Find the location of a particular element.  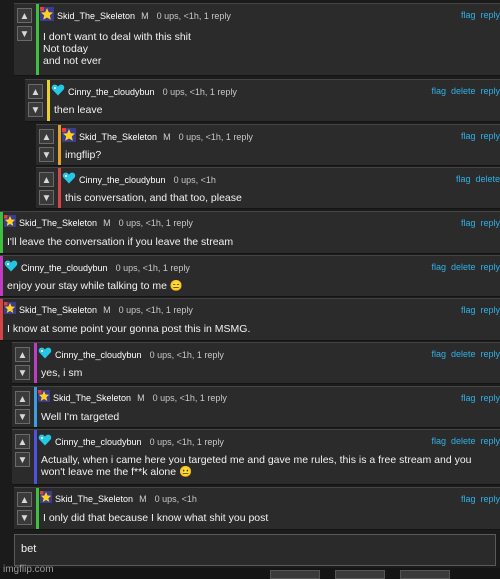

comment-actions: flag delete reply is located at coordinates (463, 91).